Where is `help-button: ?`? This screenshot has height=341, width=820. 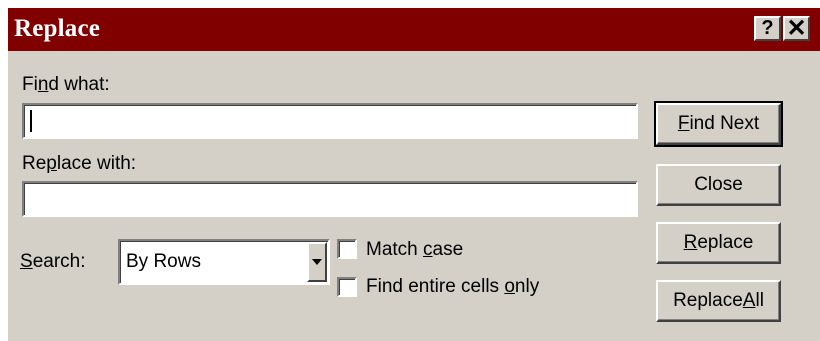
help-button: ? is located at coordinates (767, 28).